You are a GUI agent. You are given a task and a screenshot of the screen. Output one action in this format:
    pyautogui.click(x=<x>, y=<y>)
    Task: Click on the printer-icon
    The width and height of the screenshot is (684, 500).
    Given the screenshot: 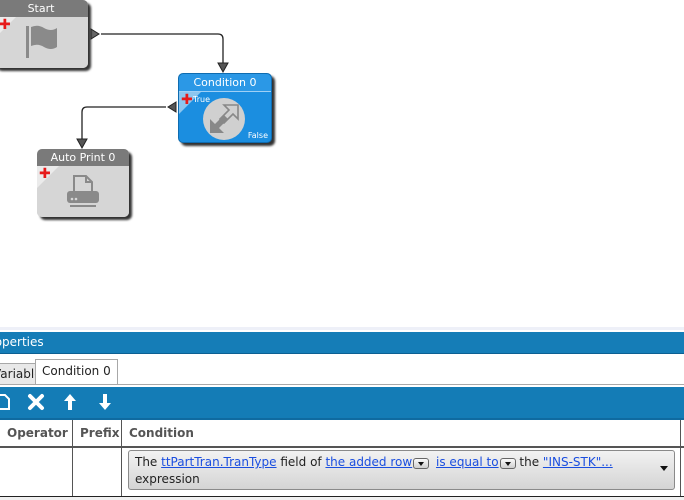 What is the action you would take?
    pyautogui.click(x=83, y=191)
    